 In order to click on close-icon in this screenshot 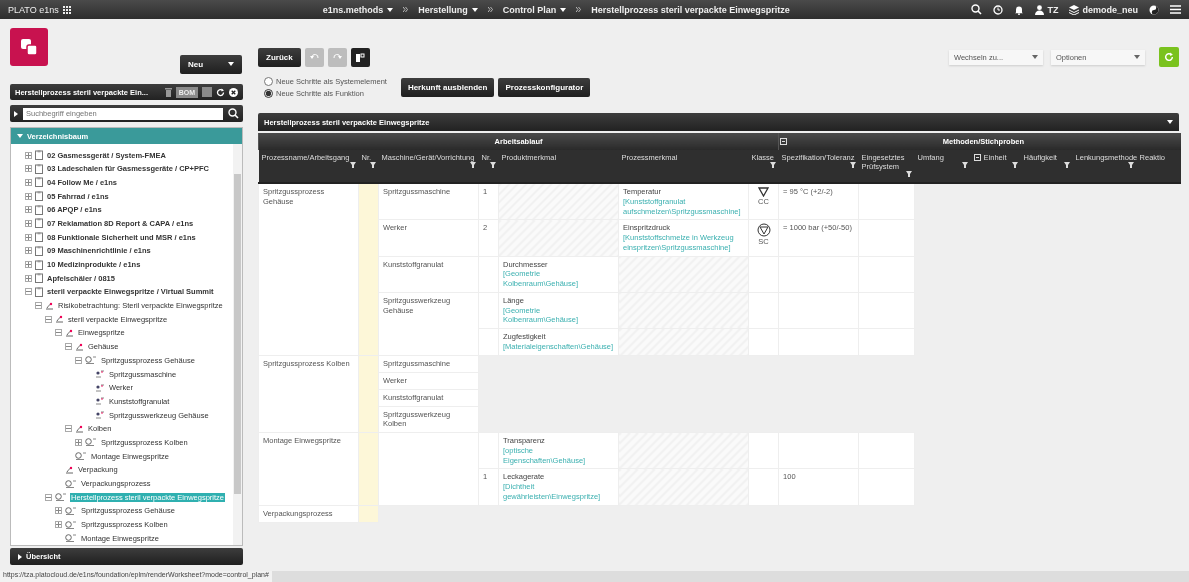, I will do `click(233, 92)`.